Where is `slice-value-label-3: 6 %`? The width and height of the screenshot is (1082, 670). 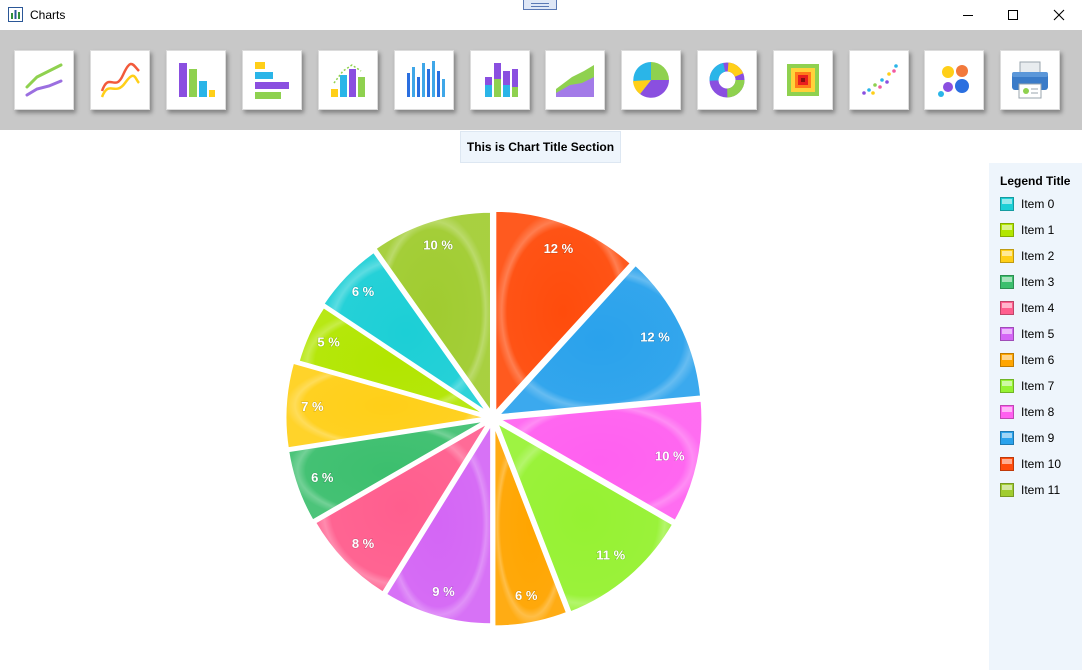 slice-value-label-3: 6 % is located at coordinates (322, 477).